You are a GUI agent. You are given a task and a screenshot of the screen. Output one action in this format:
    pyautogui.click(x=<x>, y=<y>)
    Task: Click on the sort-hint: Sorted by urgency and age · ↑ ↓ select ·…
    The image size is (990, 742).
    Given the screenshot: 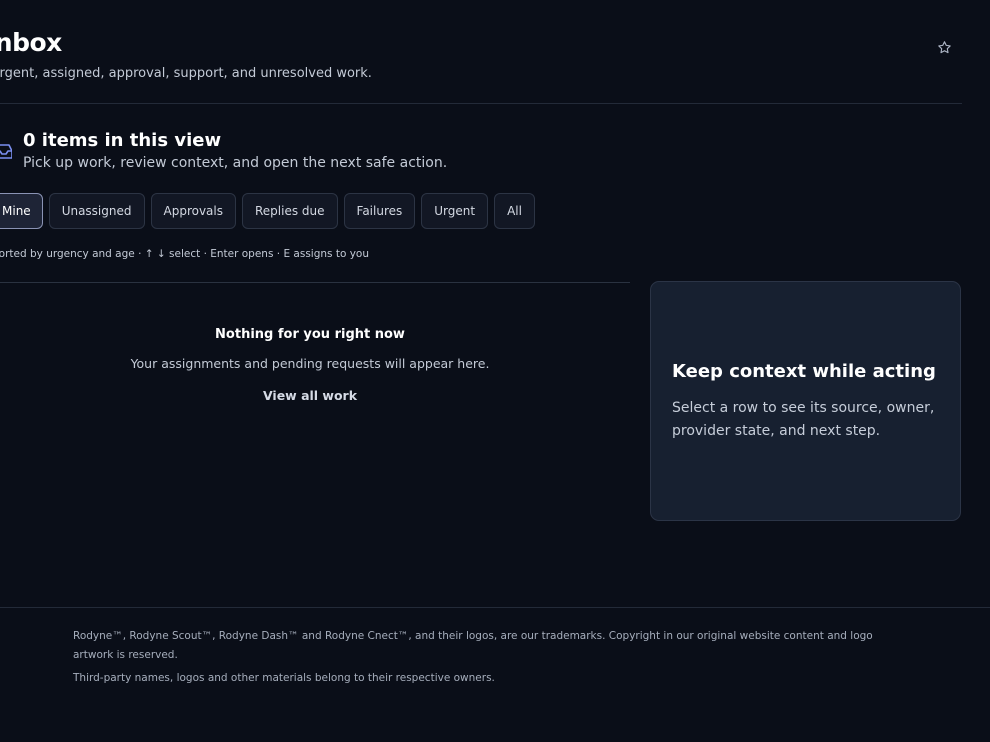 What is the action you would take?
    pyautogui.click(x=185, y=254)
    